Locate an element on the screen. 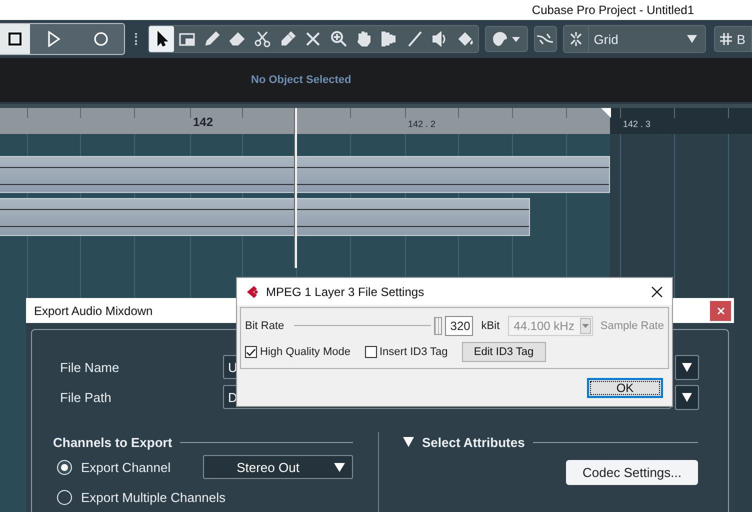  ruler-label: 142 is located at coordinates (203, 122).